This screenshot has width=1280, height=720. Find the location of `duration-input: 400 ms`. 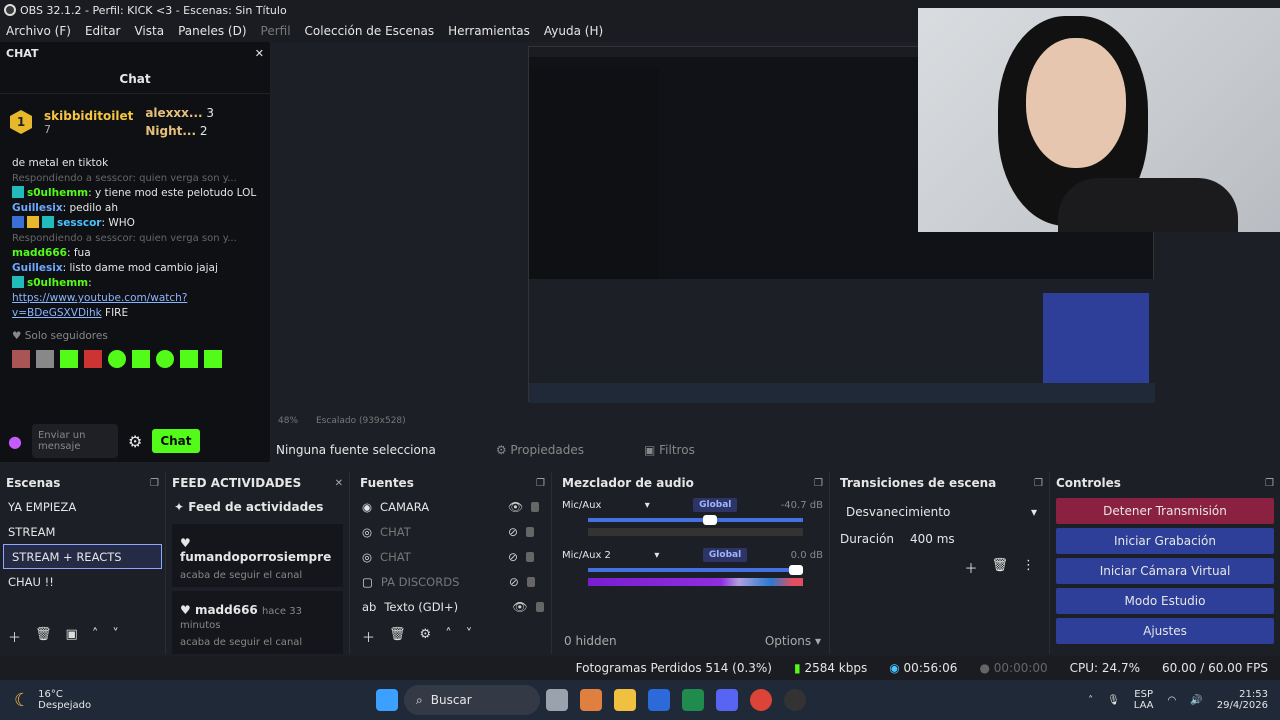

duration-input: 400 ms is located at coordinates (932, 539).